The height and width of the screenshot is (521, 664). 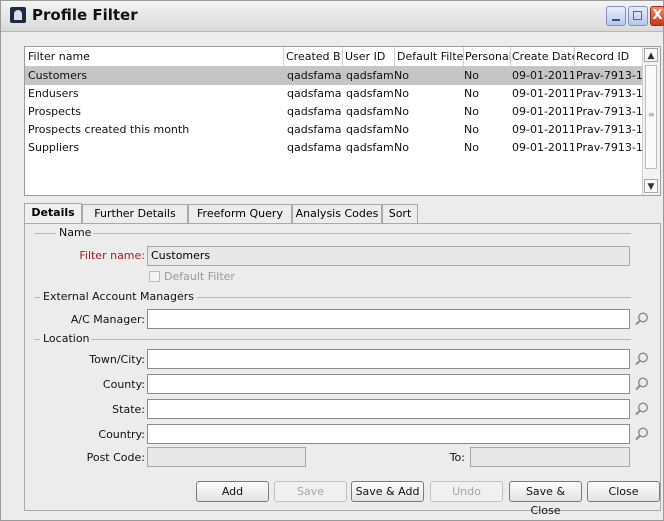 I want to click on tab-sort: Sort, so click(x=400, y=213).